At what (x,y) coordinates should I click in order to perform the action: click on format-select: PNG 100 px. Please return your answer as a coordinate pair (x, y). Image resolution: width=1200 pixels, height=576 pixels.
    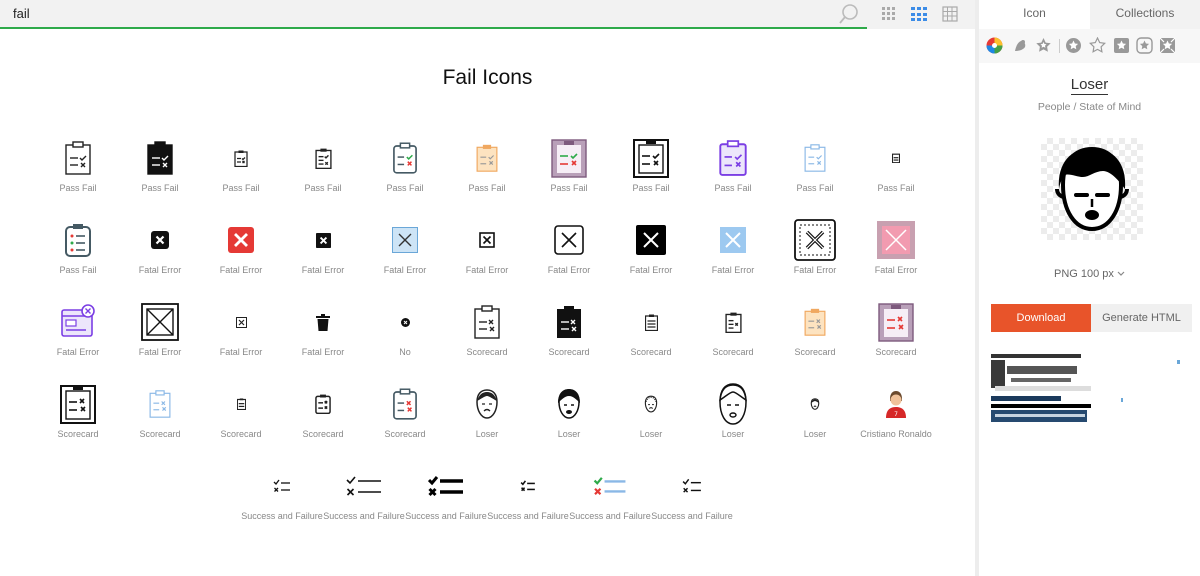
    Looking at the image, I should click on (1089, 274).